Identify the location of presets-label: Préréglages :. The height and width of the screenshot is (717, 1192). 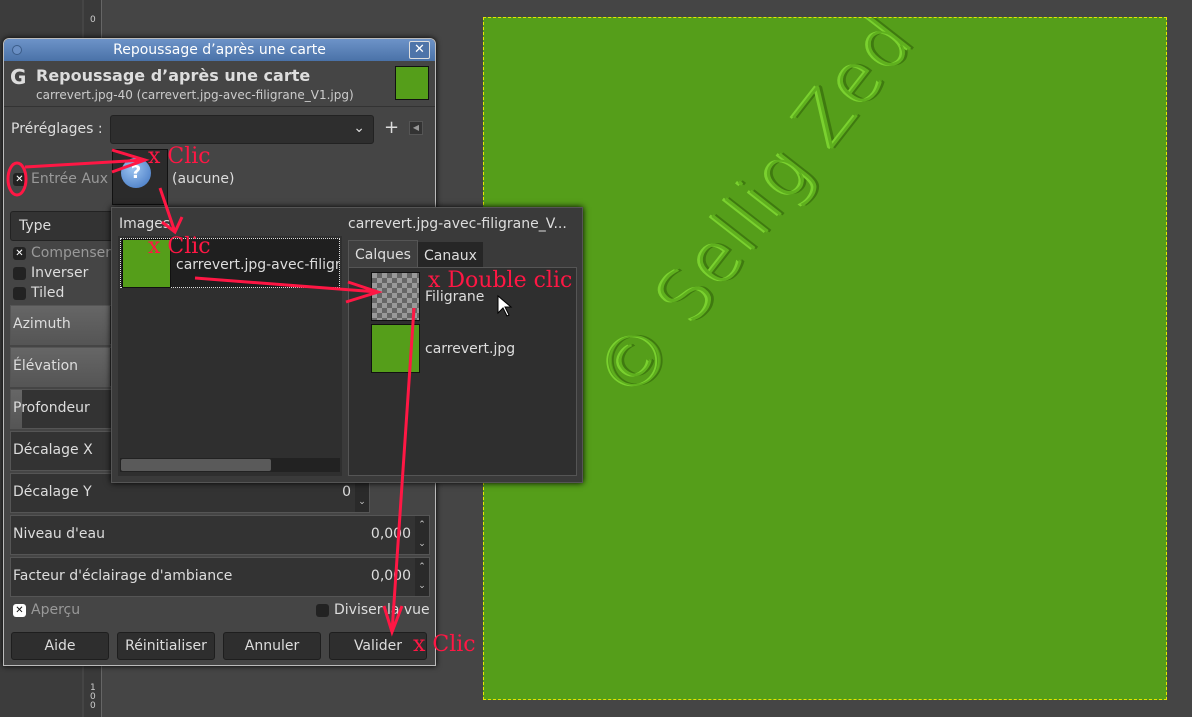
(57, 129).